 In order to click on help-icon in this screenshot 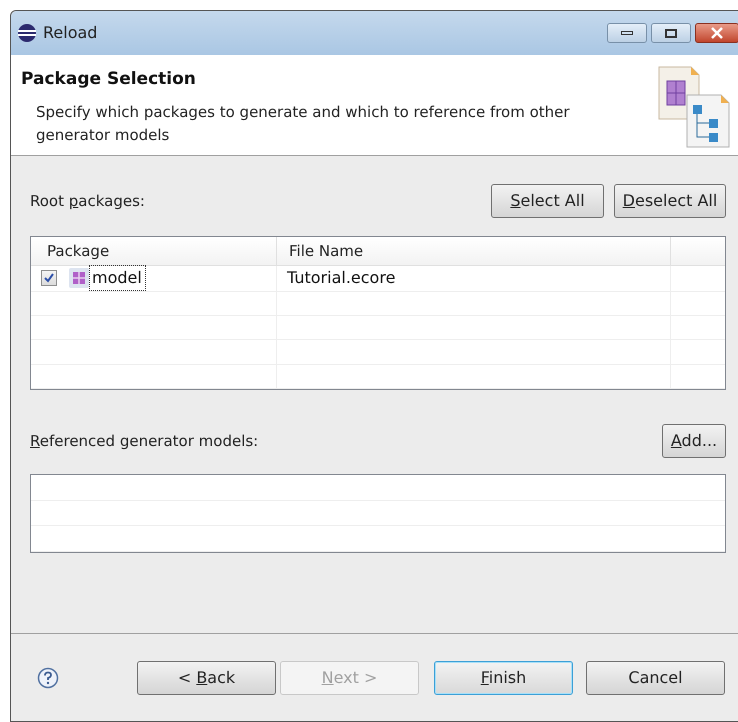, I will do `click(48, 677)`.